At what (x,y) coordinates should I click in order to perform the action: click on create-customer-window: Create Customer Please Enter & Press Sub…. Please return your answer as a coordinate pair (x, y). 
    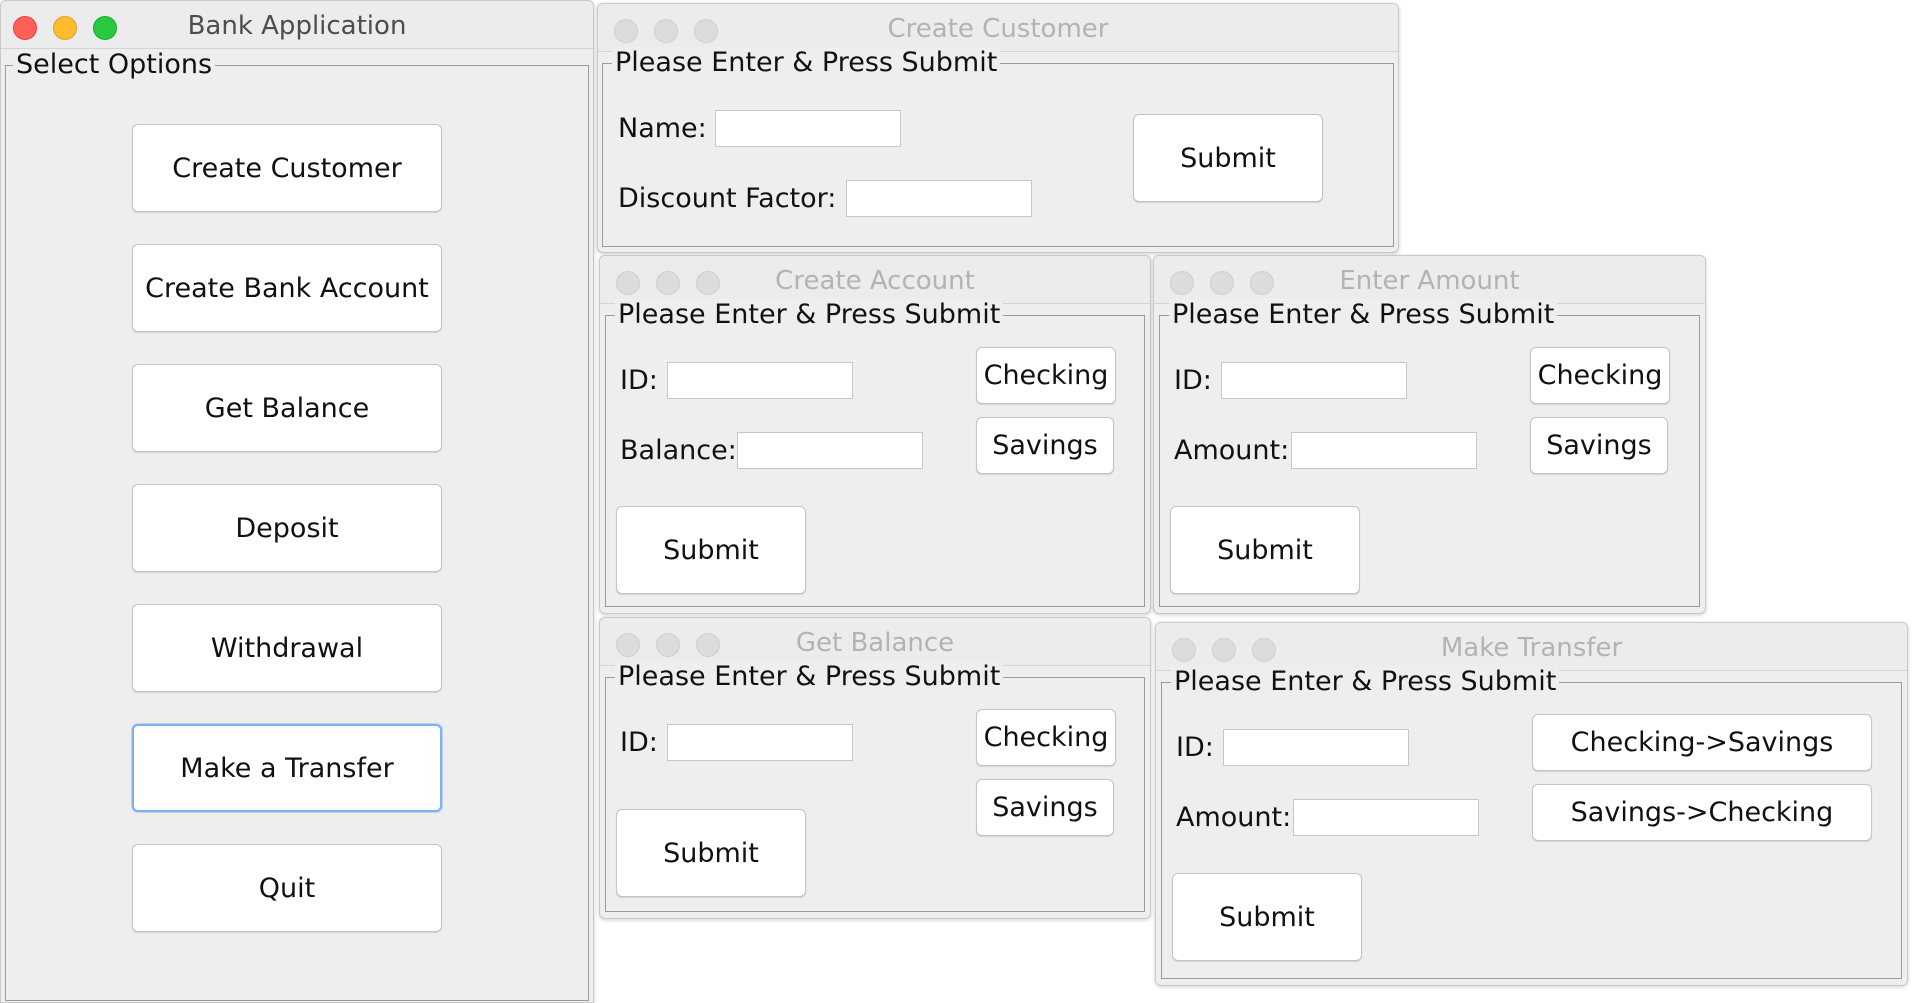
    Looking at the image, I should click on (998, 128).